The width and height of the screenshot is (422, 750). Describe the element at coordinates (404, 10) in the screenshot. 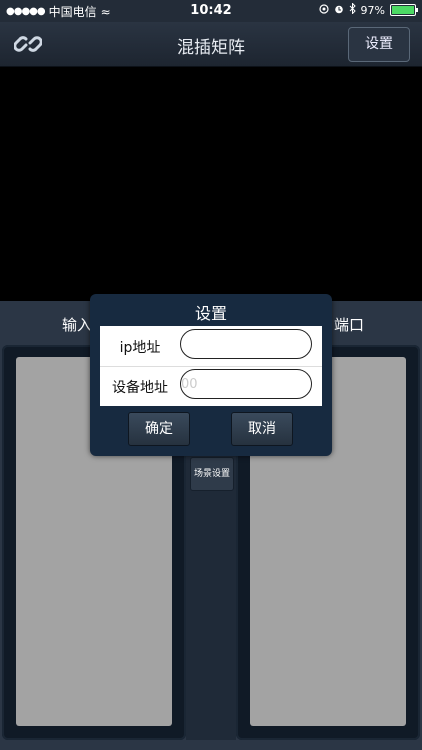

I see `battery-icon` at that location.